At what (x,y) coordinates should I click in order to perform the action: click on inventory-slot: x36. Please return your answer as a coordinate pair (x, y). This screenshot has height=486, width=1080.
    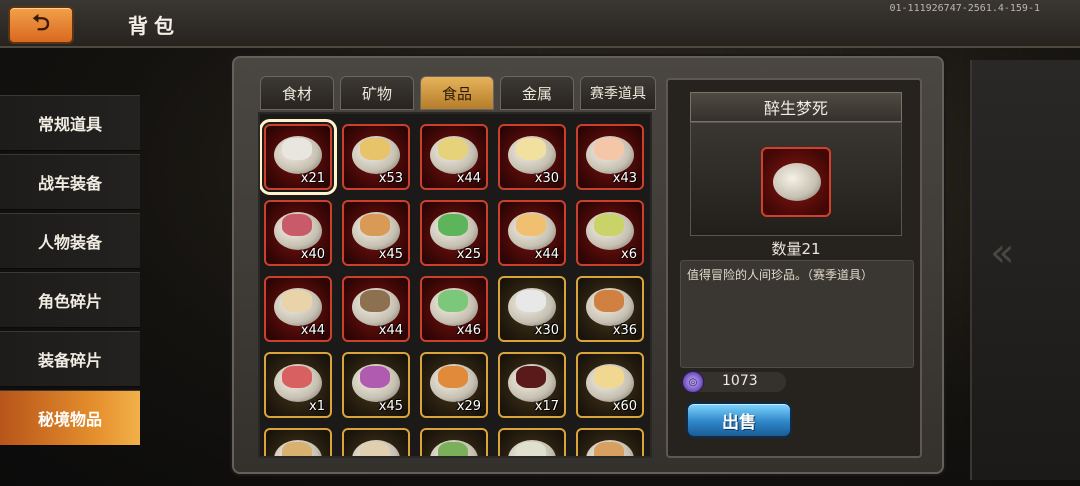
    Looking at the image, I should click on (610, 309).